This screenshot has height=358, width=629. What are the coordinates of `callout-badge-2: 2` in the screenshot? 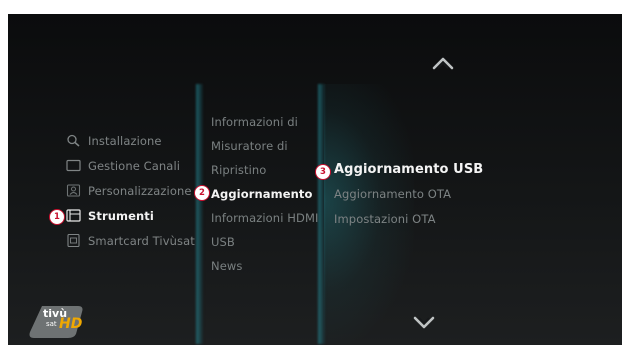 It's located at (202, 193).